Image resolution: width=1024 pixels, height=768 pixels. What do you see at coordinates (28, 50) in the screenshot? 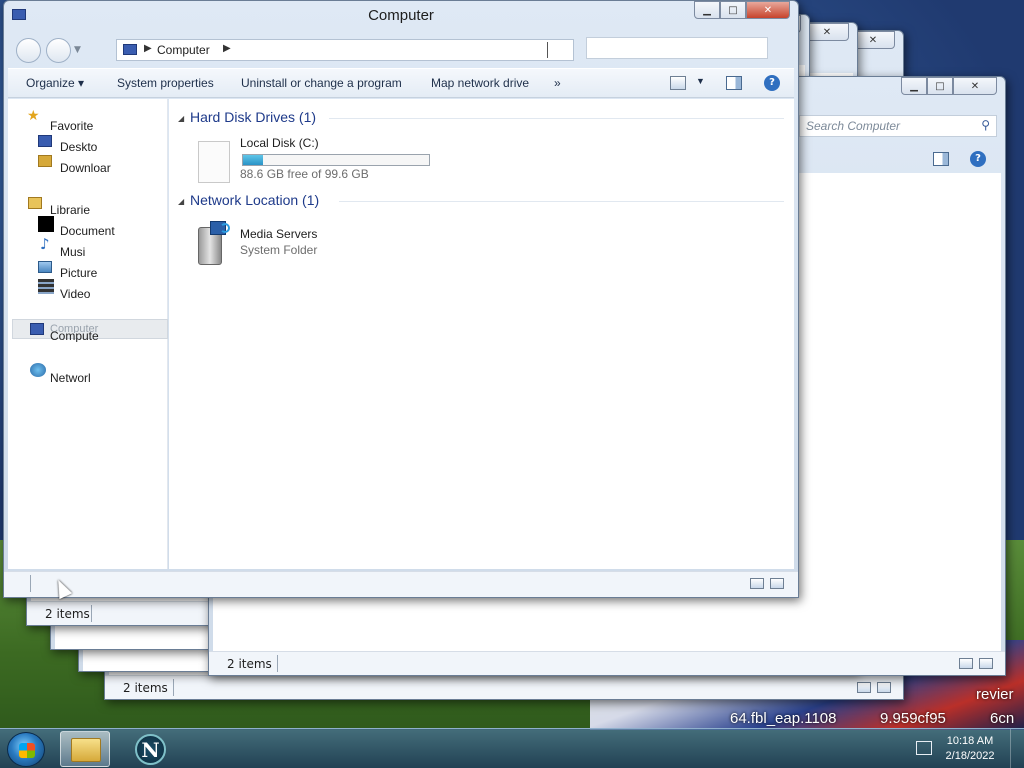
I see `back-button` at bounding box center [28, 50].